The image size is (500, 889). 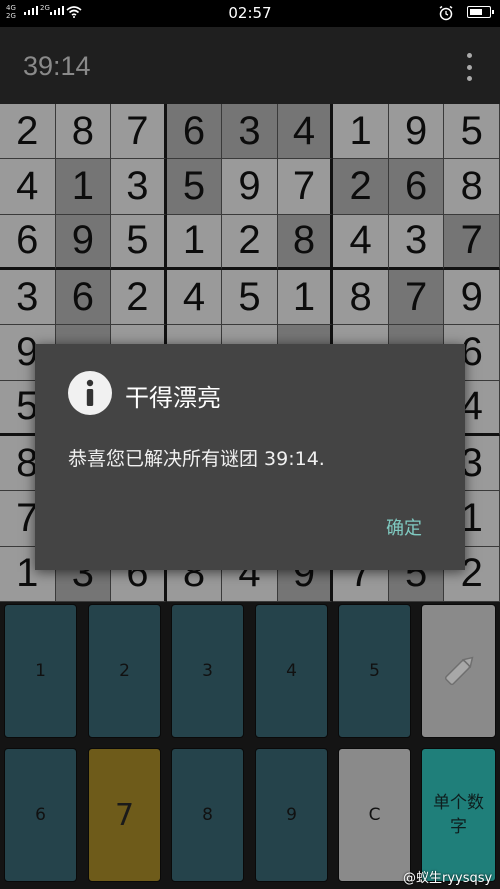 I want to click on mode-label-line-1: 单个数, so click(x=458, y=803).